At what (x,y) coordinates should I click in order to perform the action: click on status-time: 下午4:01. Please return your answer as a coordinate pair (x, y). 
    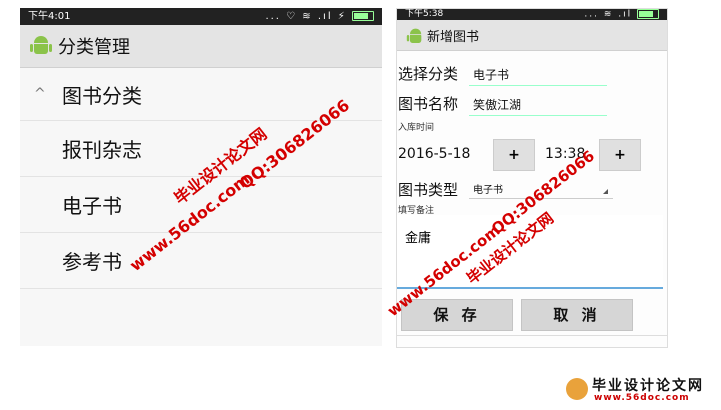
    Looking at the image, I should click on (49, 16).